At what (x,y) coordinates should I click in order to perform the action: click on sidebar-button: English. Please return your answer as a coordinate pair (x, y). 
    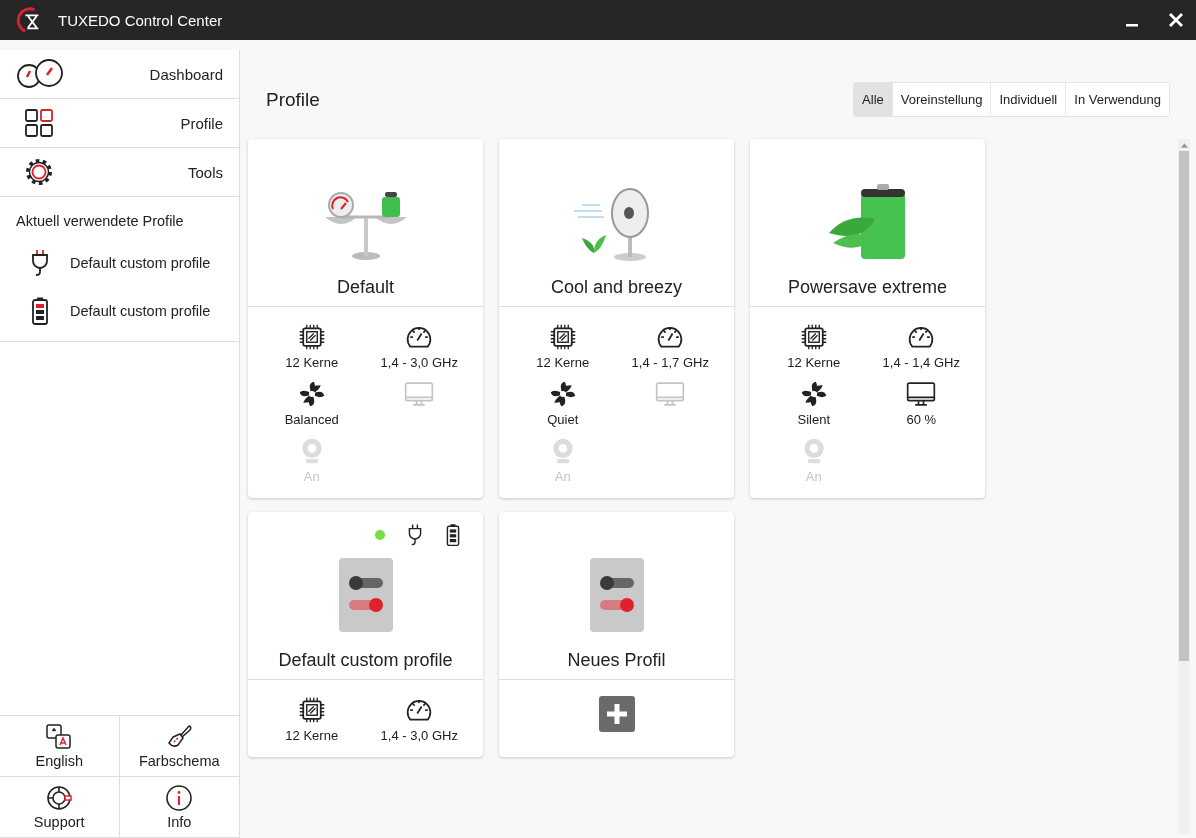
    Looking at the image, I should click on (60, 746).